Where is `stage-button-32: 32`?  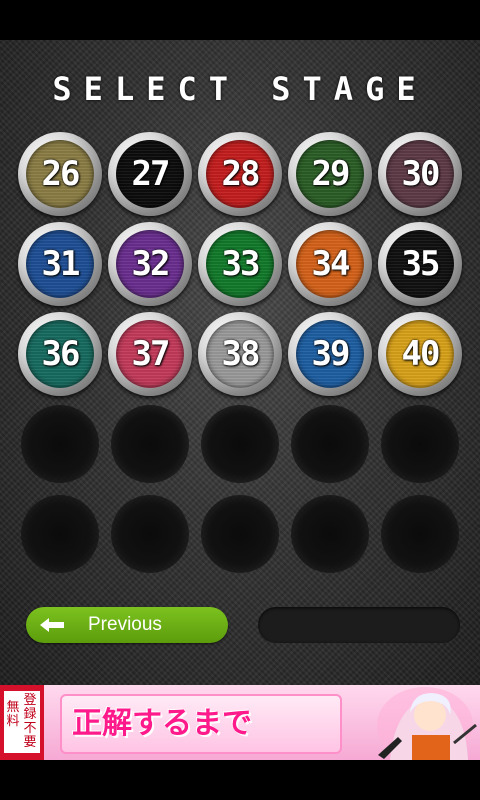 stage-button-32: 32 is located at coordinates (150, 264).